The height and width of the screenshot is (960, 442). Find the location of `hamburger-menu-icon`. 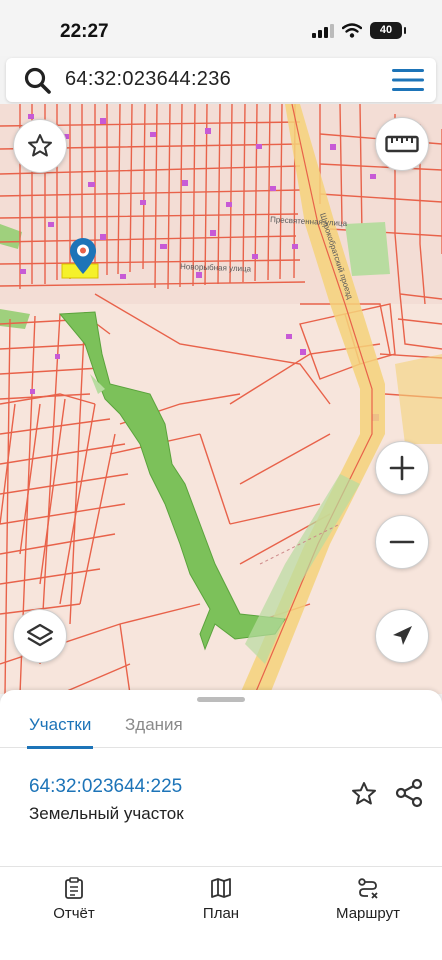

hamburger-menu-icon is located at coordinates (408, 80).